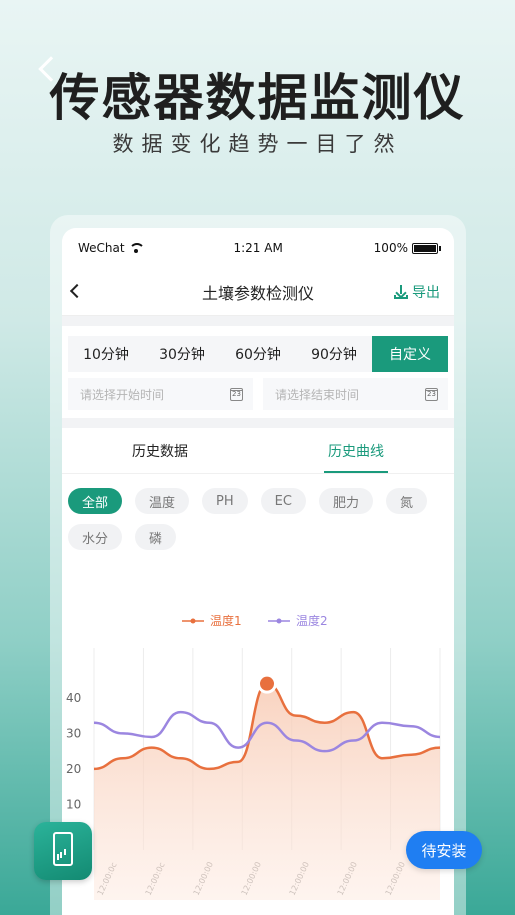 Image resolution: width=515 pixels, height=915 pixels. I want to click on range-selector: 10分钟 30分钟 60分钟 90分钟 自定义, so click(258, 354).